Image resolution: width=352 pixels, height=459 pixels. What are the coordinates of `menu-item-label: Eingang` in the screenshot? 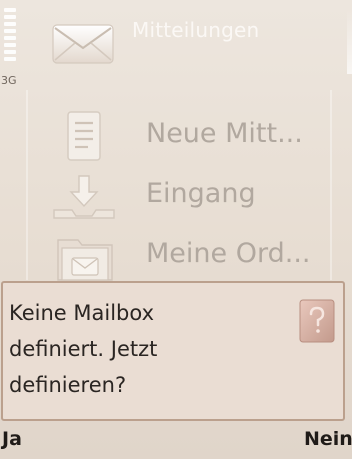 It's located at (201, 193).